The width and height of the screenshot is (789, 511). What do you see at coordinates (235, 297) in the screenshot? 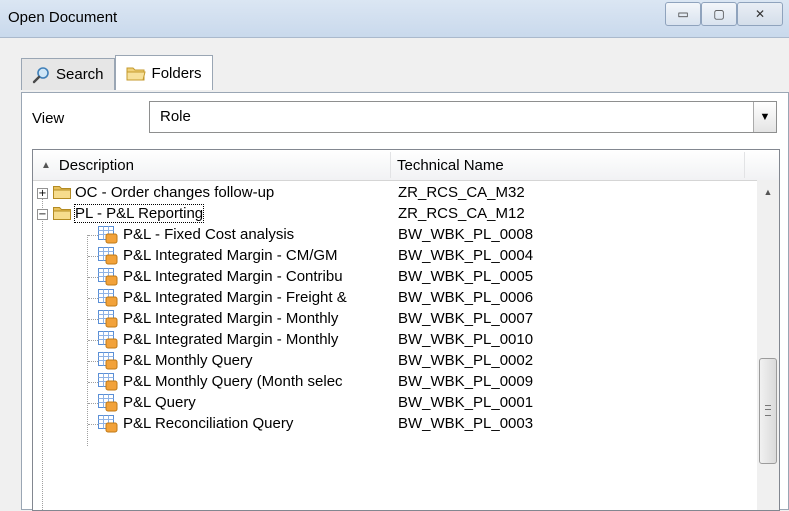
I see `row-description: P&L Integrated Margin - Freight &` at bounding box center [235, 297].